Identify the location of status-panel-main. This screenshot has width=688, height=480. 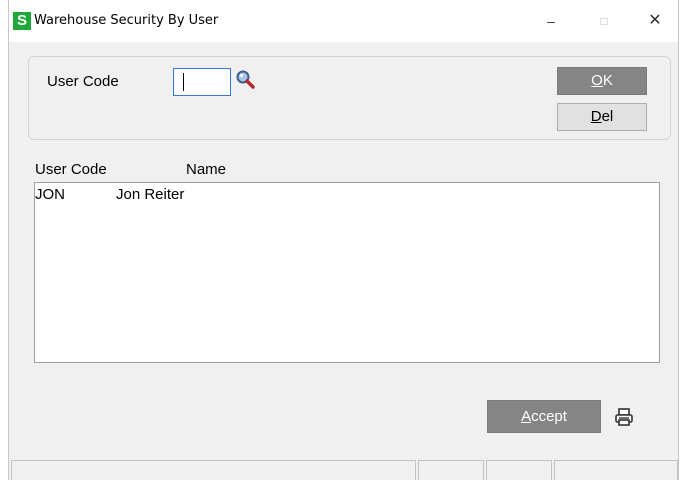
(213, 470).